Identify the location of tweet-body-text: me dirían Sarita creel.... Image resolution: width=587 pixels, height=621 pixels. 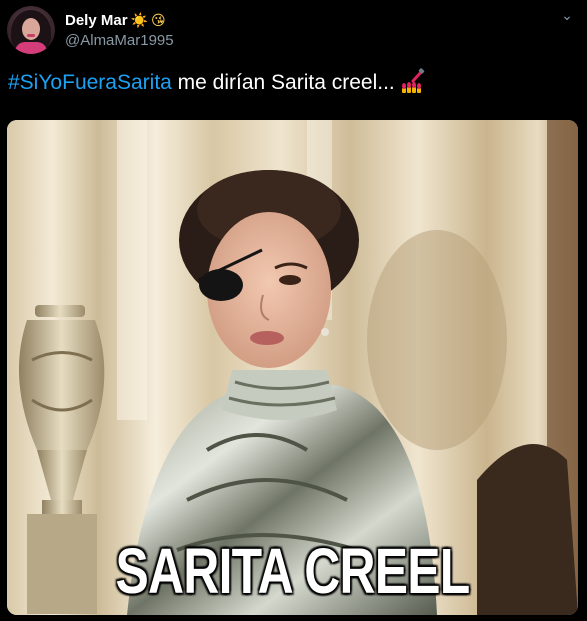
(283, 82).